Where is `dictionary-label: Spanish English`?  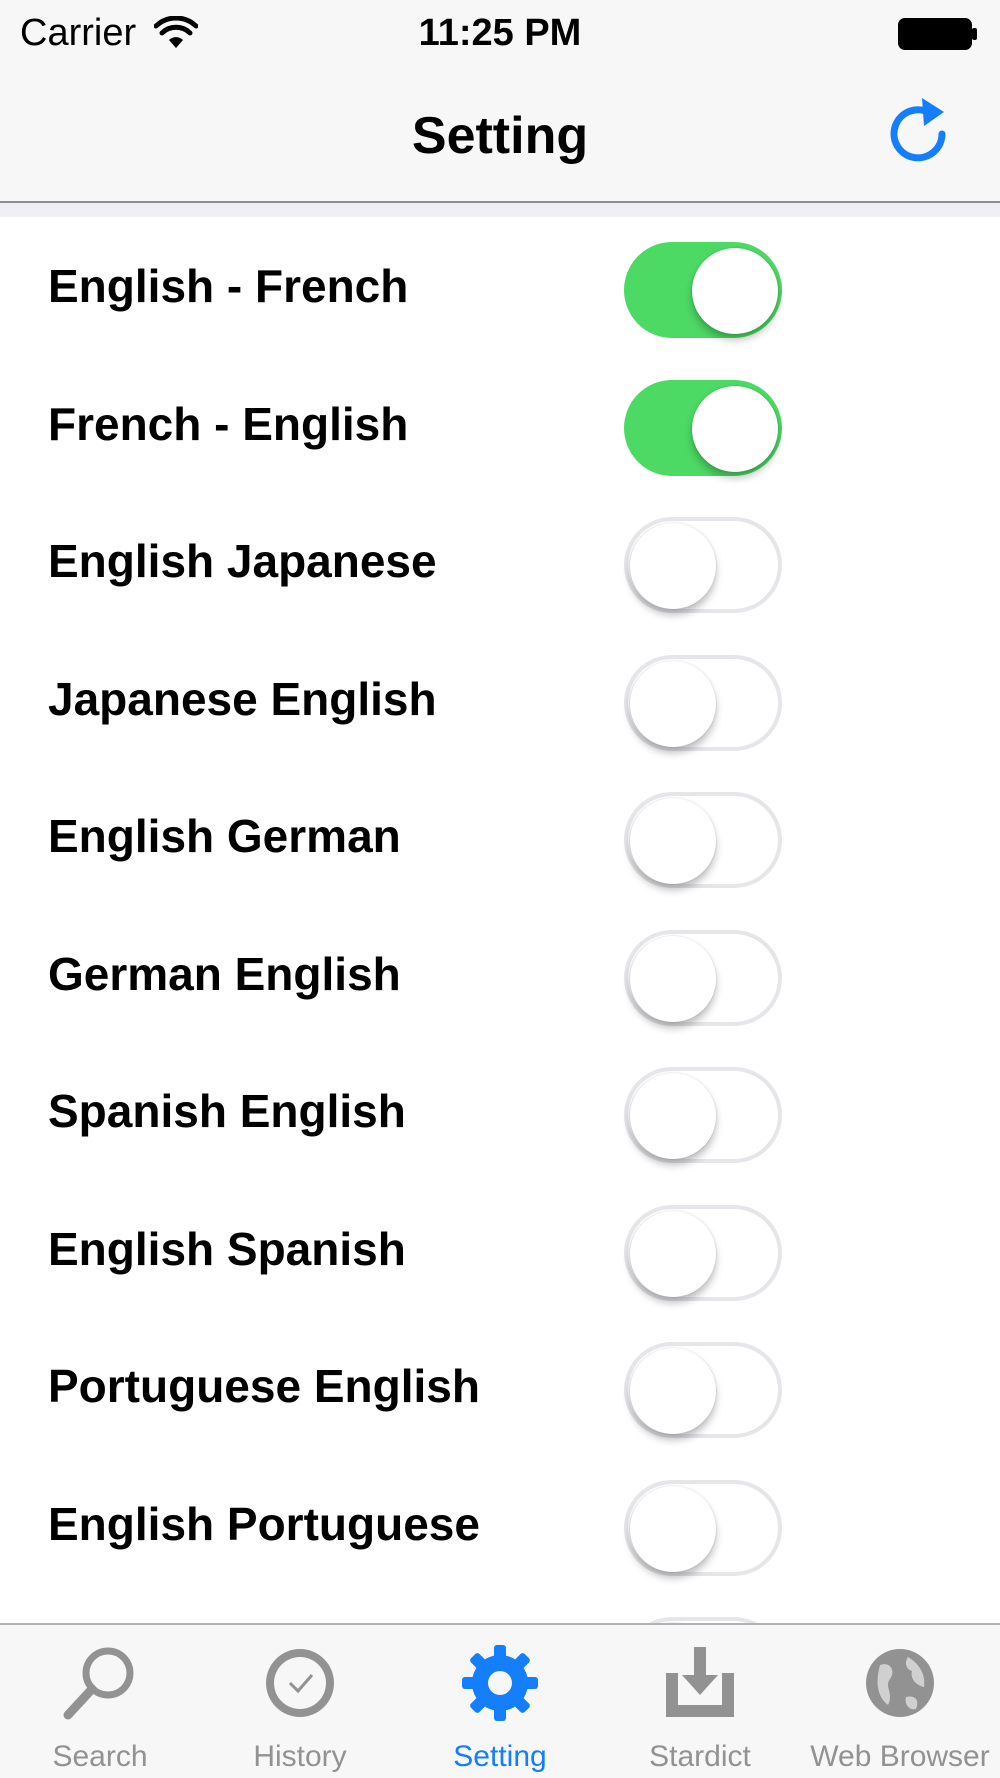 dictionary-label: Spanish English is located at coordinates (227, 1111).